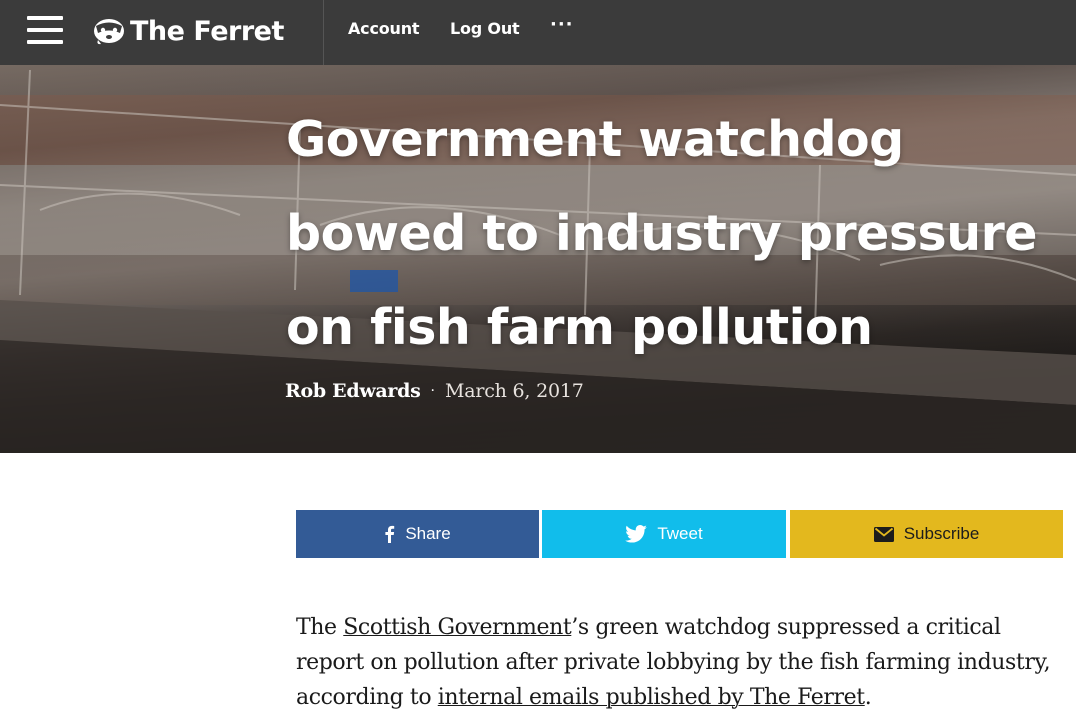  Describe the element at coordinates (320, 627) in the screenshot. I see `paragraph-text-start: The` at that location.